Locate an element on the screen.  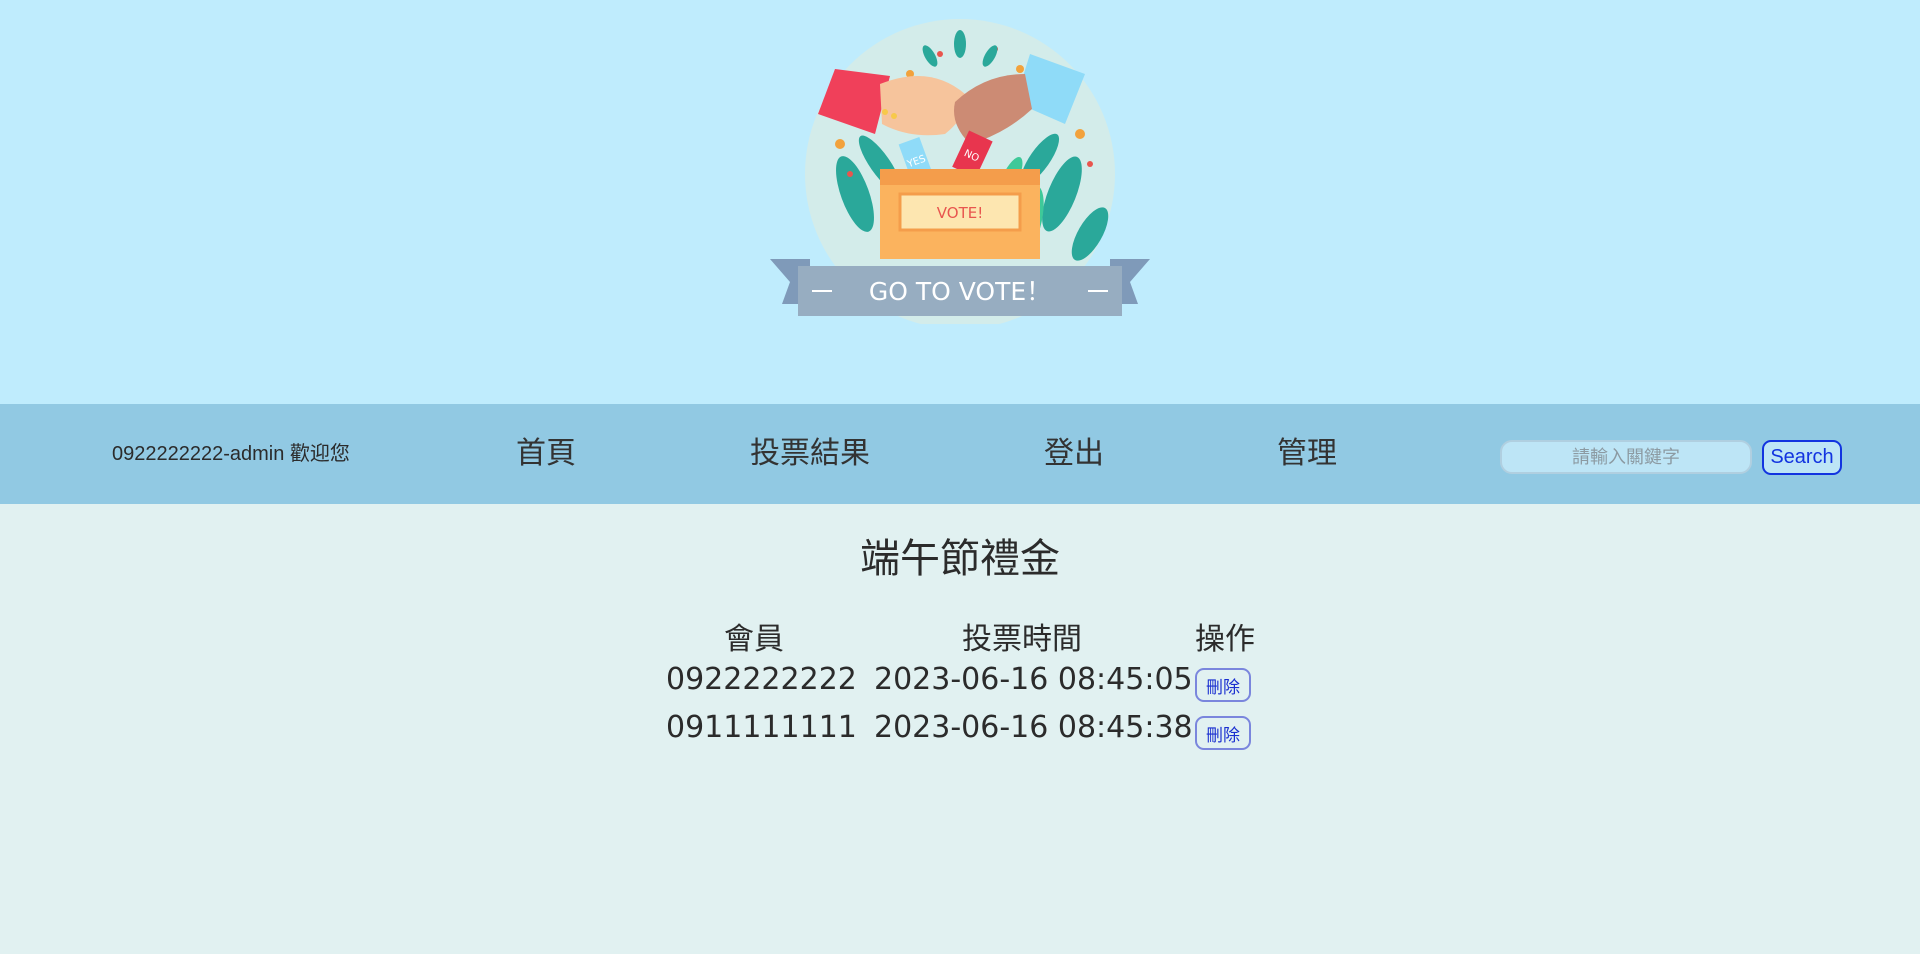
nav-link-logout: 登出 is located at coordinates (1074, 454).